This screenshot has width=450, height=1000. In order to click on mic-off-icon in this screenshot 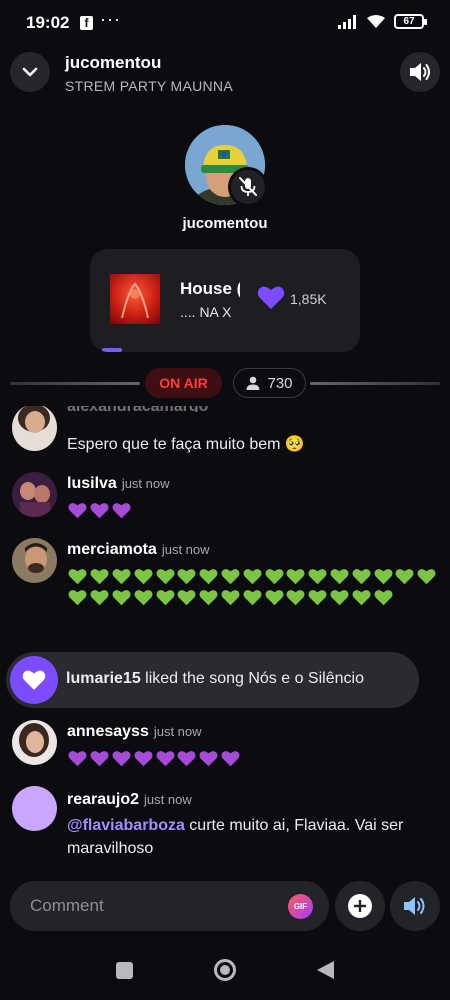, I will do `click(248, 186)`.